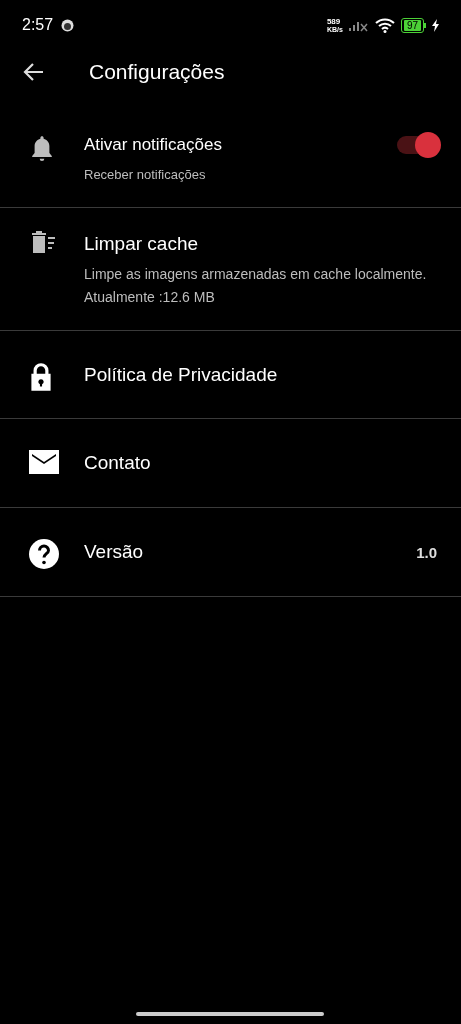 This screenshot has width=461, height=1024. Describe the element at coordinates (256, 274) in the screenshot. I see `setting-subtitle: Limpe as imagens armazenadas em cache localmente.` at that location.